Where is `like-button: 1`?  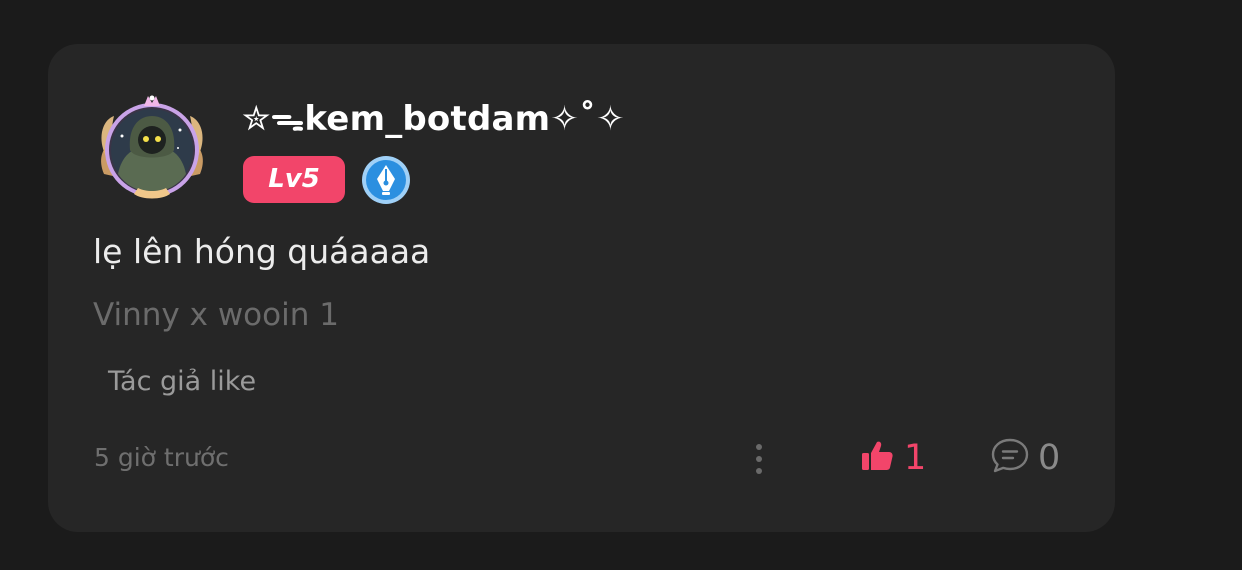 like-button: 1 is located at coordinates (893, 458).